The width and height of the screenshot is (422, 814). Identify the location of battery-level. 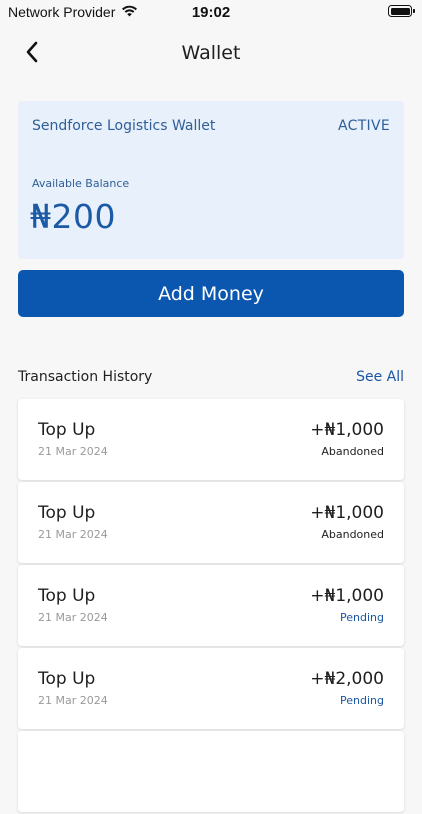
(400, 11).